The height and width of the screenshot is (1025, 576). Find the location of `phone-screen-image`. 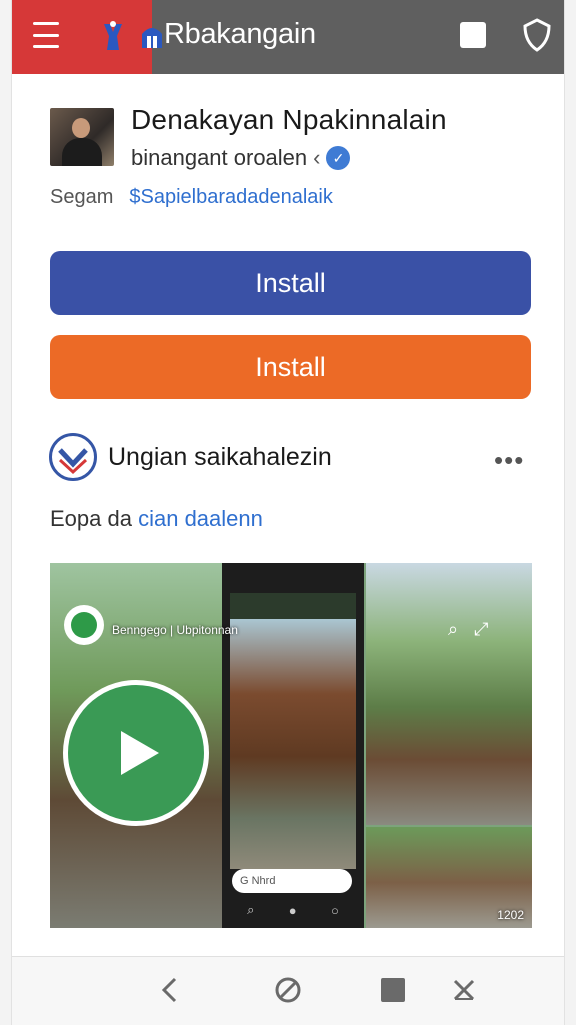

phone-screen-image is located at coordinates (293, 744).